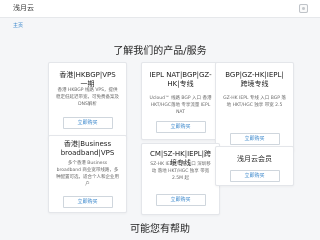  I want to click on breadcrumb: 主页, so click(18, 25).